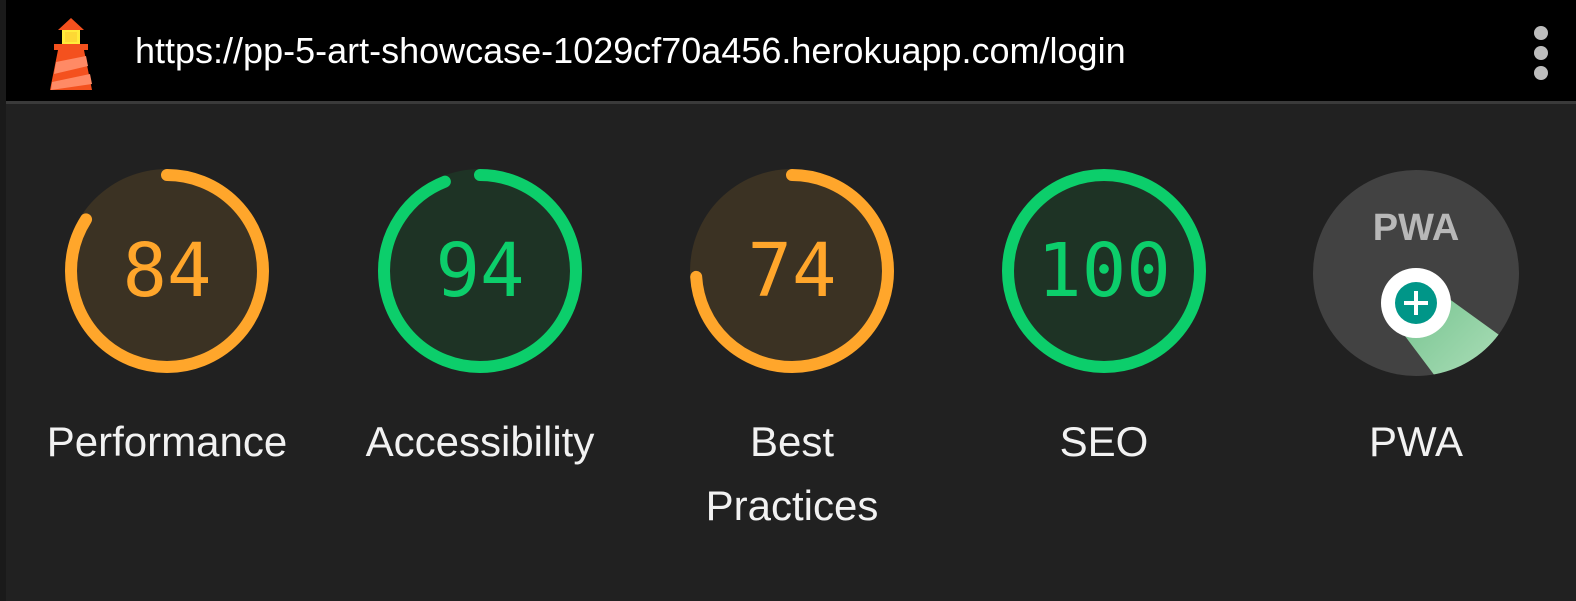  I want to click on category-label-seo: SEO, so click(1104, 441).